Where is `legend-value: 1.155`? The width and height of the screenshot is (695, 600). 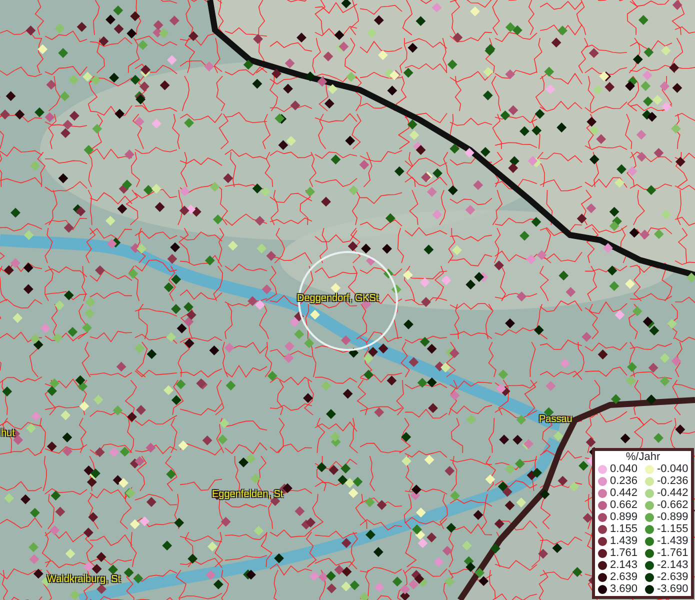 legend-value: 1.155 is located at coordinates (624, 529).